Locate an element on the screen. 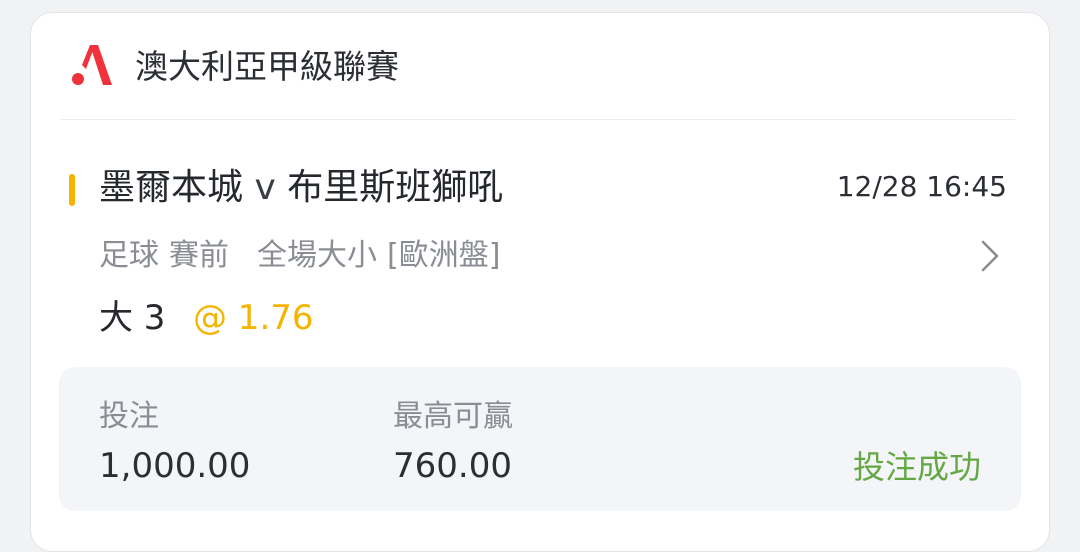 The width and height of the screenshot is (1080, 552). selection-pick: 大 3 is located at coordinates (132, 318).